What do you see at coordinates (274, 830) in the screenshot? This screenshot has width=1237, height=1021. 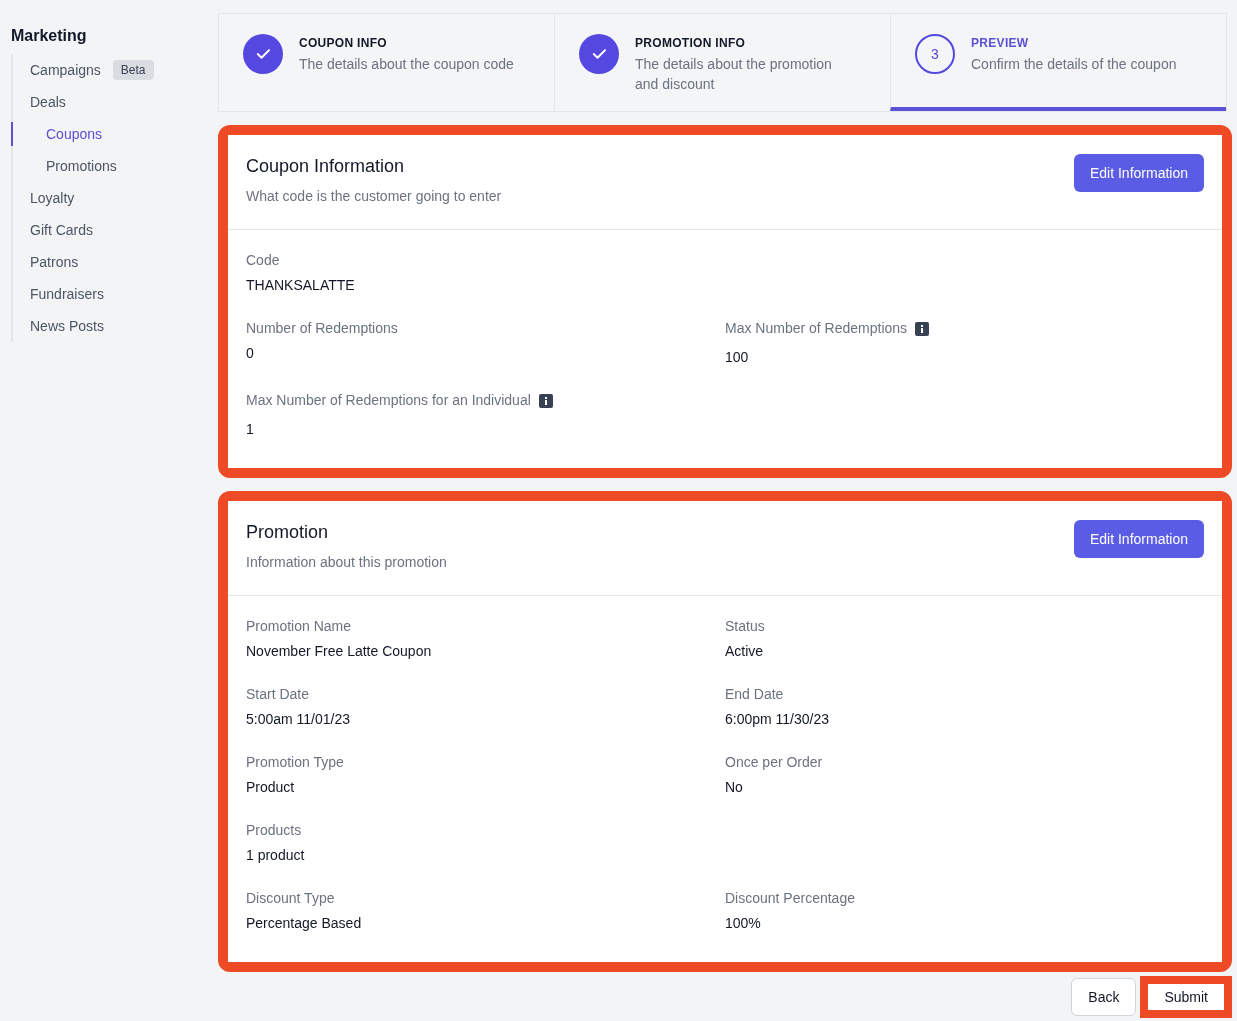 I see `field-label: Products` at bounding box center [274, 830].